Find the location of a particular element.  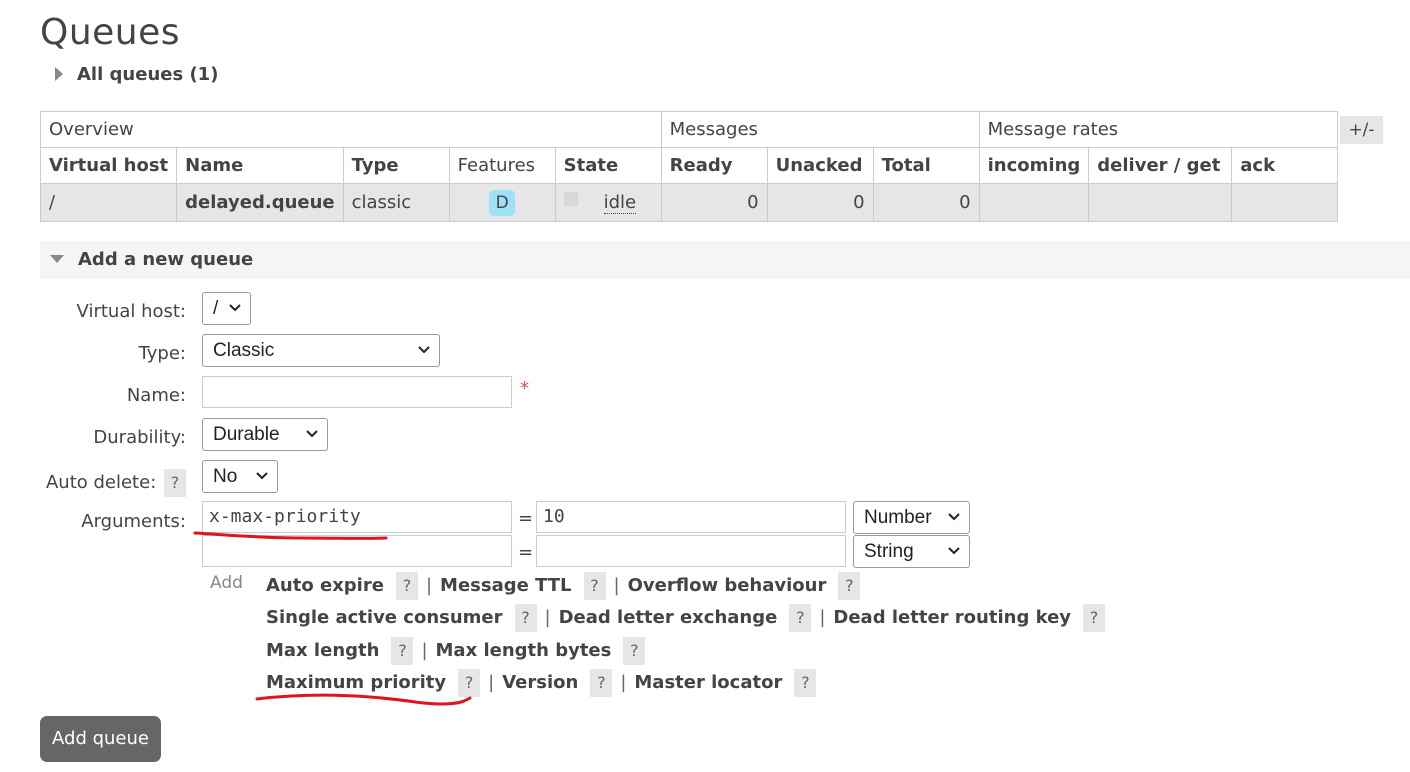

state-indicator-icon is located at coordinates (570, 199).